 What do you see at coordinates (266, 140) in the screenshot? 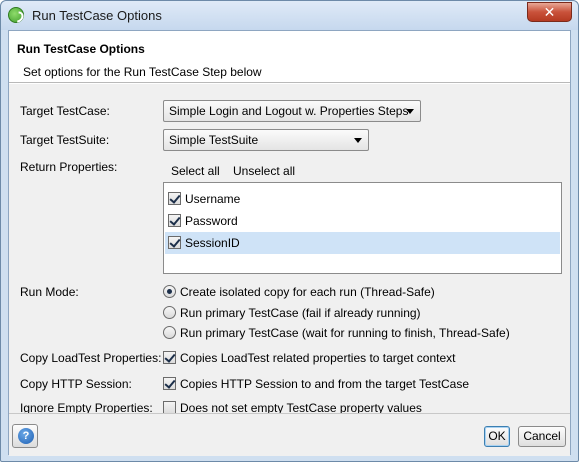
I see `target-testsuite-select: Simple TestSuite` at bounding box center [266, 140].